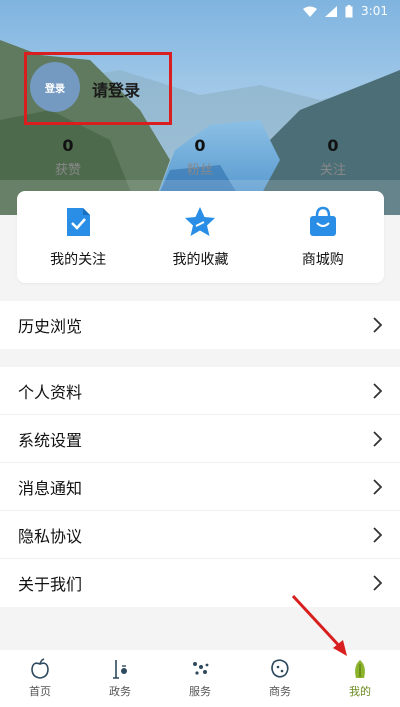 This screenshot has height=707, width=400. I want to click on tab-home: 首页, so click(40, 678).